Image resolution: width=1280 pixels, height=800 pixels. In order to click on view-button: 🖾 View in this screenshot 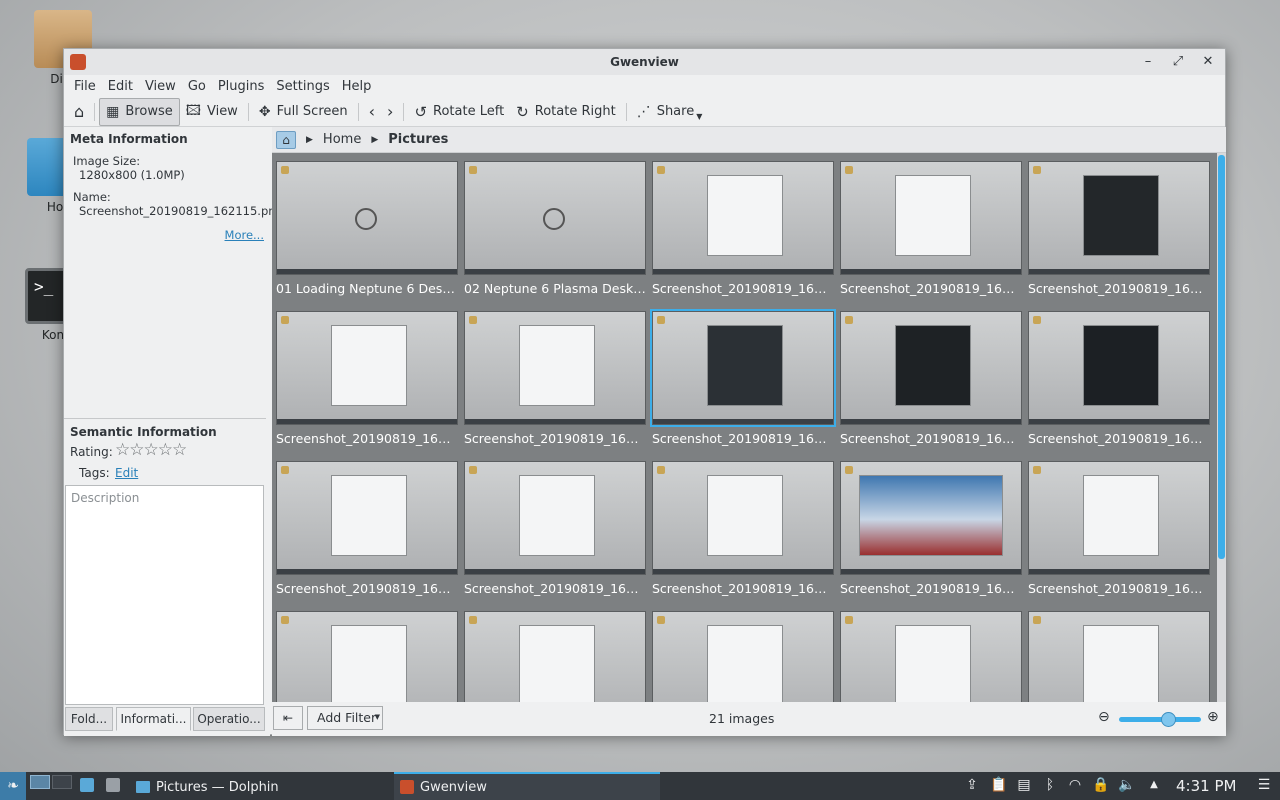, I will do `click(212, 112)`.